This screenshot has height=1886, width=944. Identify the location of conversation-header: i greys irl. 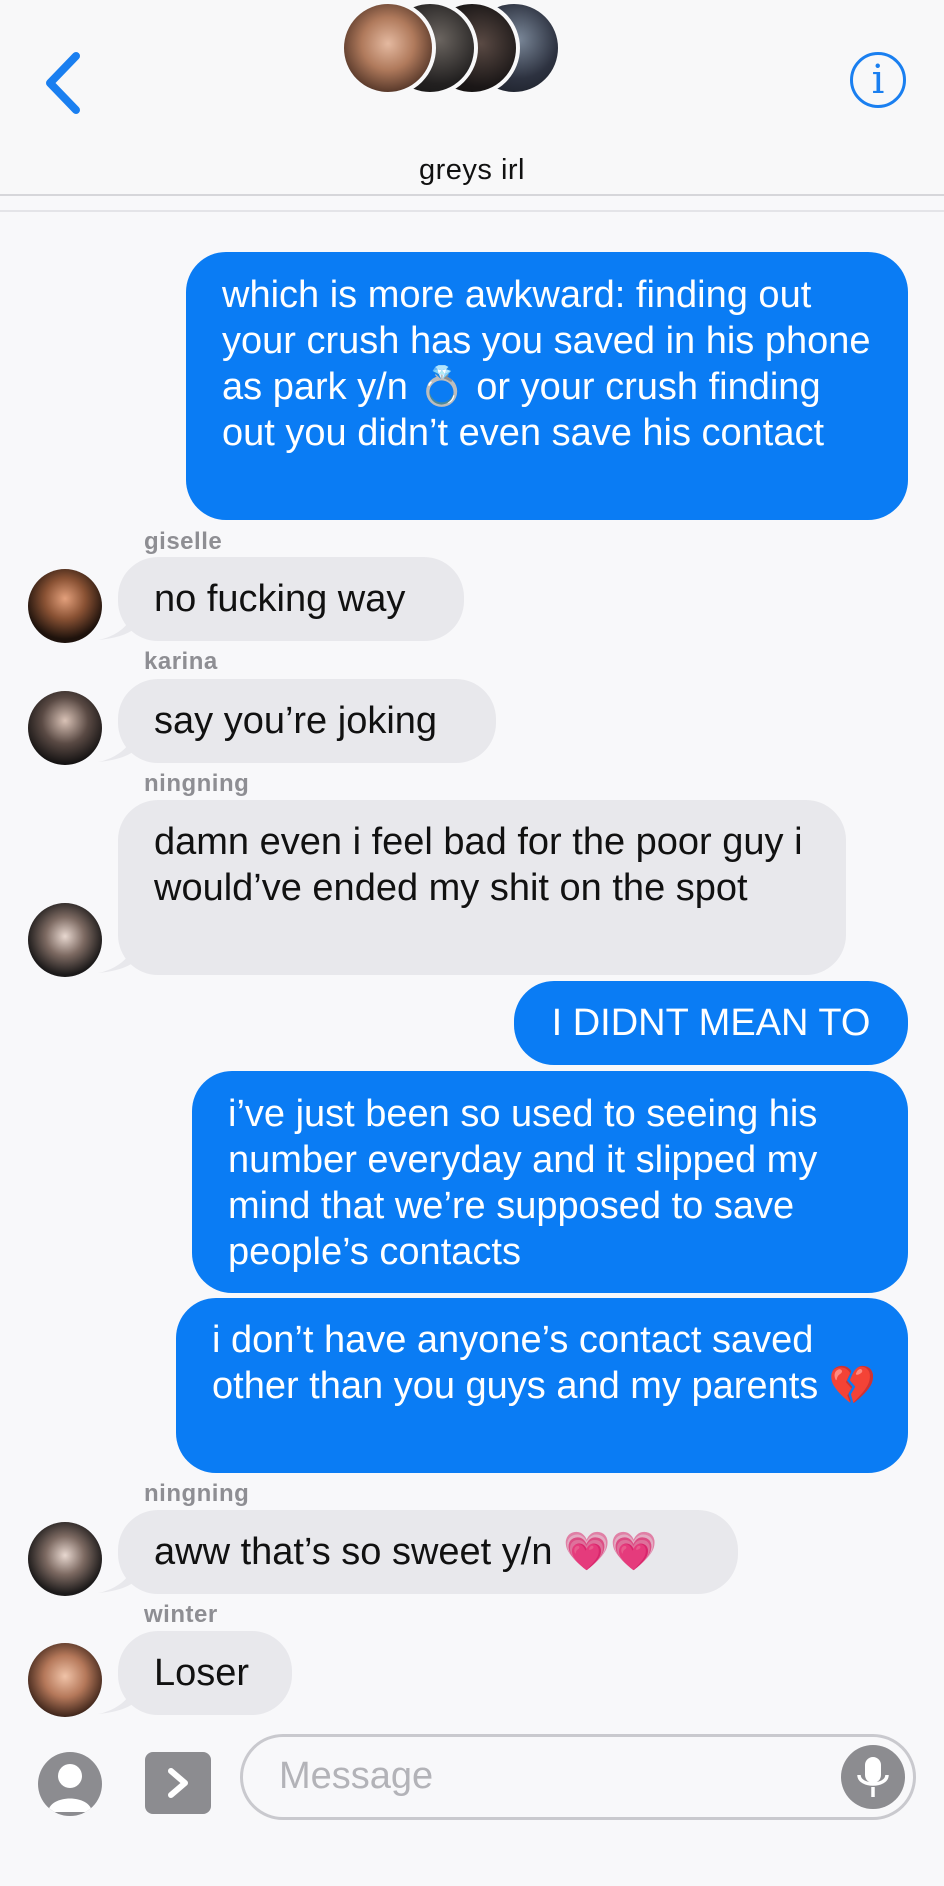
(472, 98).